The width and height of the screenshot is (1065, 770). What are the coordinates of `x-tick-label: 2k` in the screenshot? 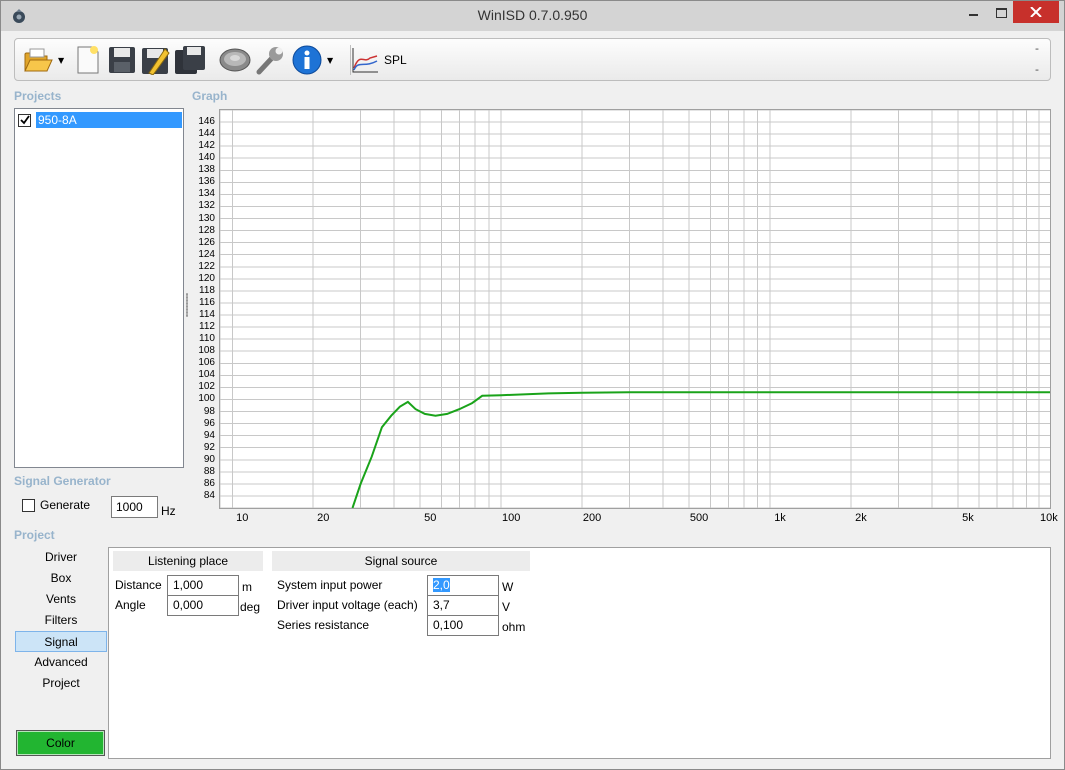 It's located at (861, 518).